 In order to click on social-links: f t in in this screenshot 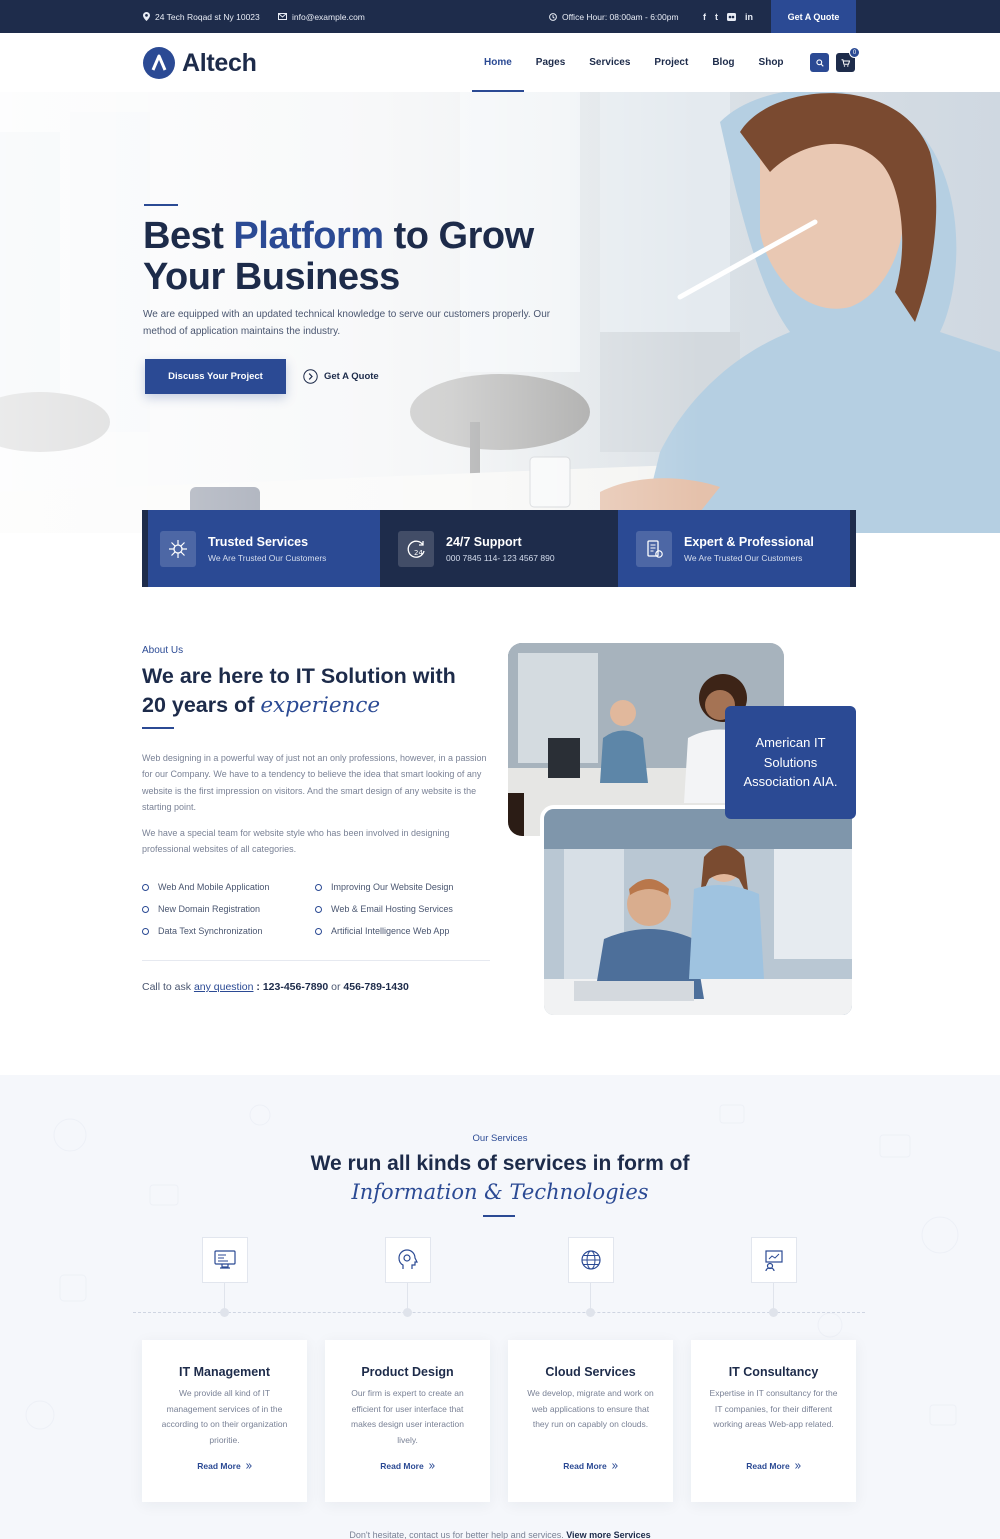, I will do `click(728, 16)`.